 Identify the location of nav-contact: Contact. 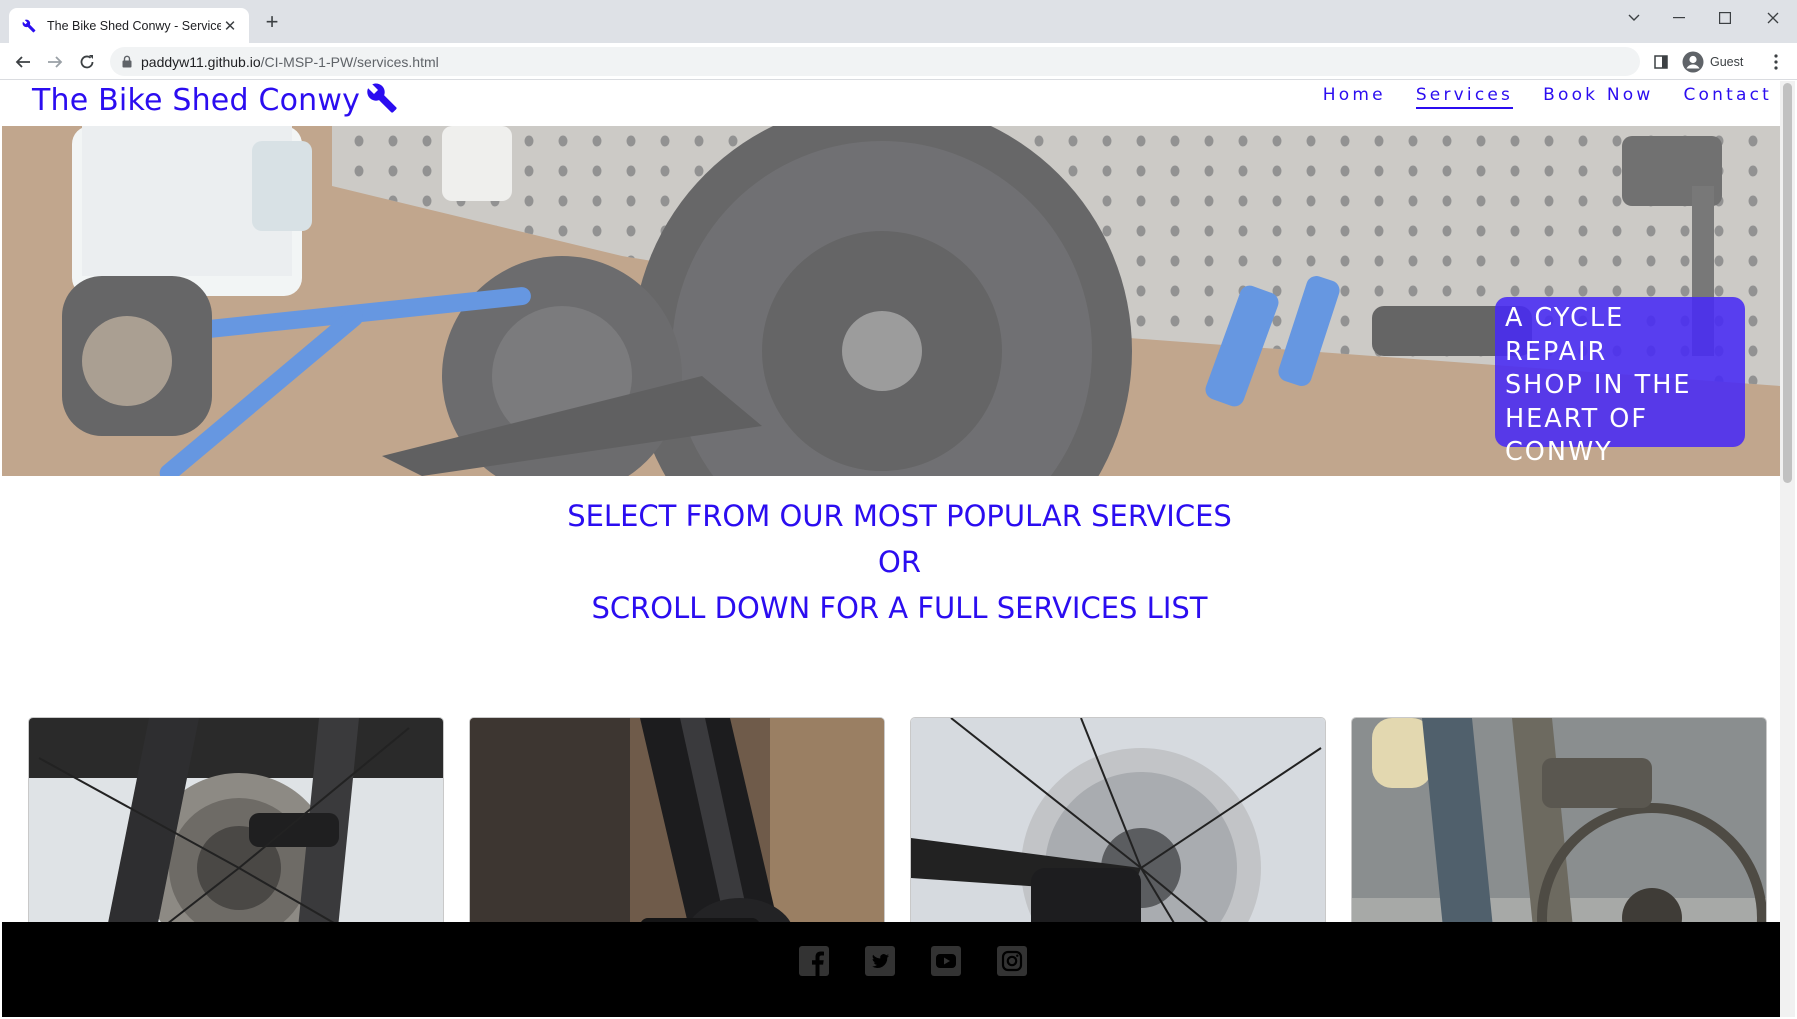
(1727, 97).